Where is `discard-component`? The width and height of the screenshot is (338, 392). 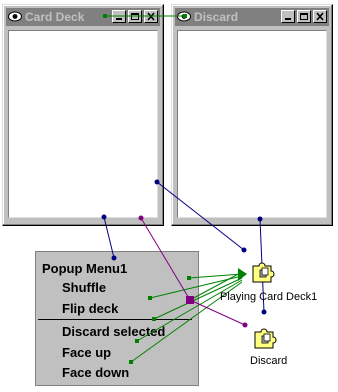 discard-component is located at coordinates (266, 338).